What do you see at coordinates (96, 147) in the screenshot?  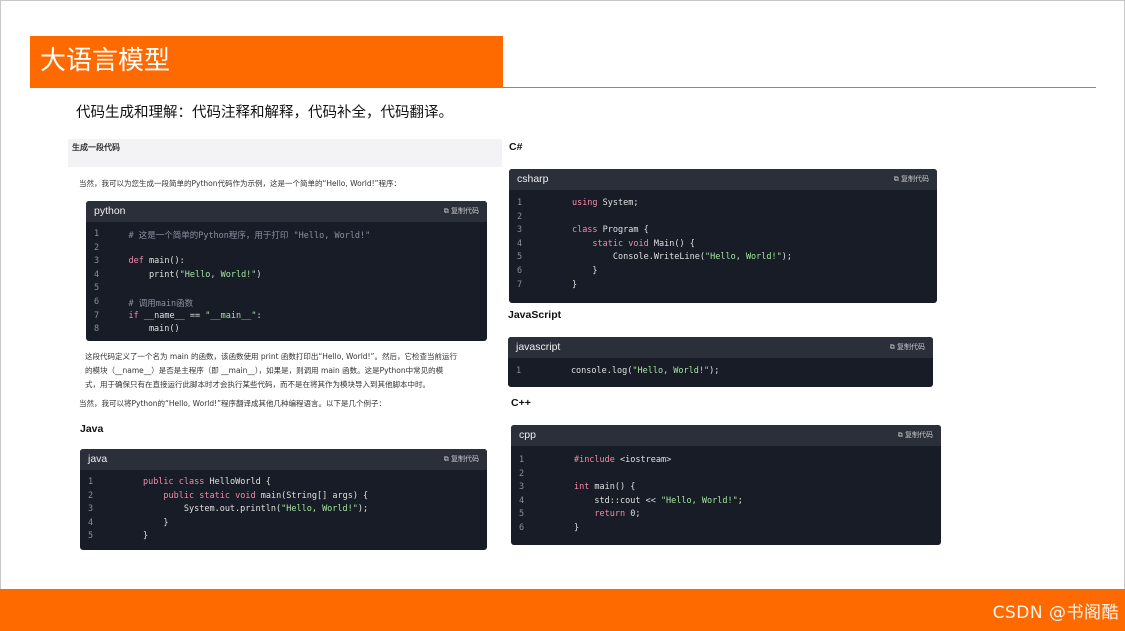 I see `doc-heading: 生成一段代码` at bounding box center [96, 147].